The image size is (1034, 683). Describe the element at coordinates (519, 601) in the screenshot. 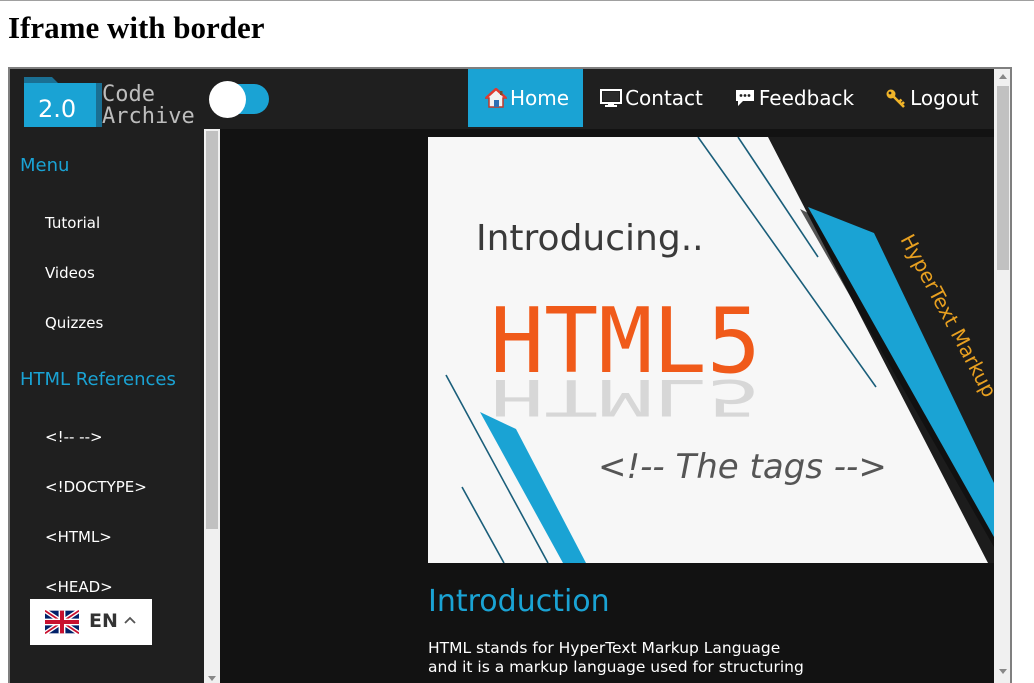

I see `content-heading: Introduction` at that location.